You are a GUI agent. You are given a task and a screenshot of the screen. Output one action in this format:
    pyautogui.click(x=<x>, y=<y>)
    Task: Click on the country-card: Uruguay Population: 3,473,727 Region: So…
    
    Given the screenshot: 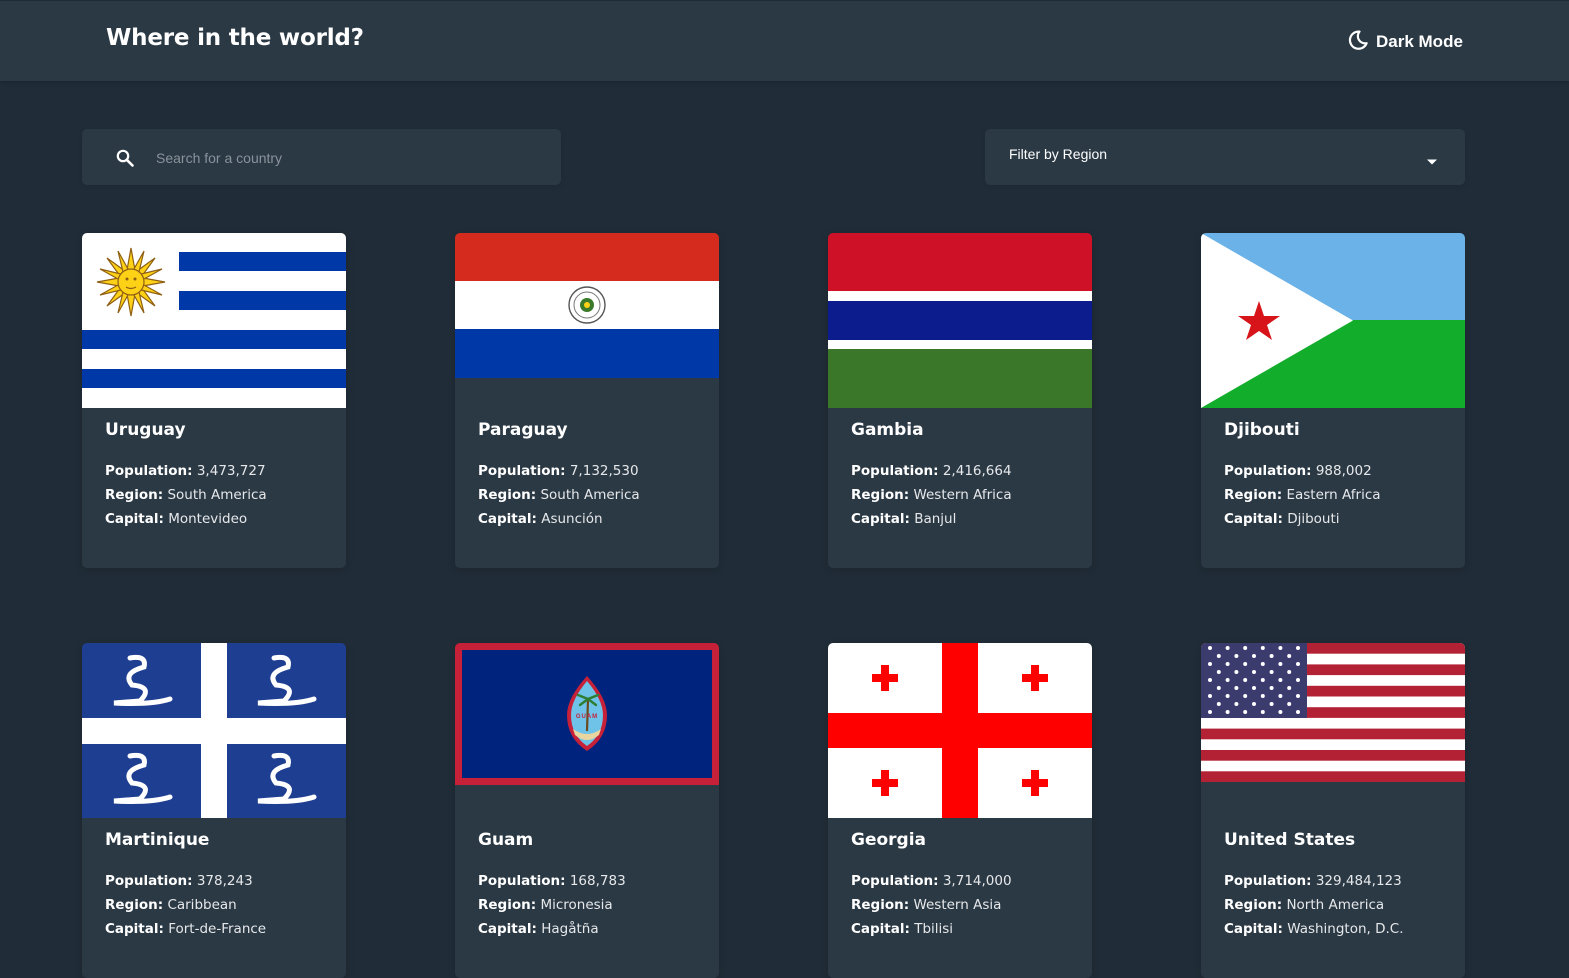 What is the action you would take?
    pyautogui.click(x=214, y=400)
    